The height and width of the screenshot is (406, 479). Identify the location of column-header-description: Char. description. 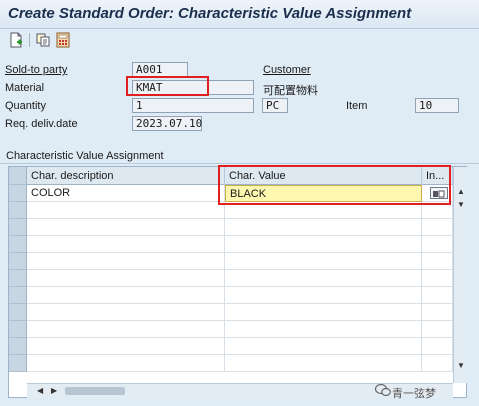
(126, 176).